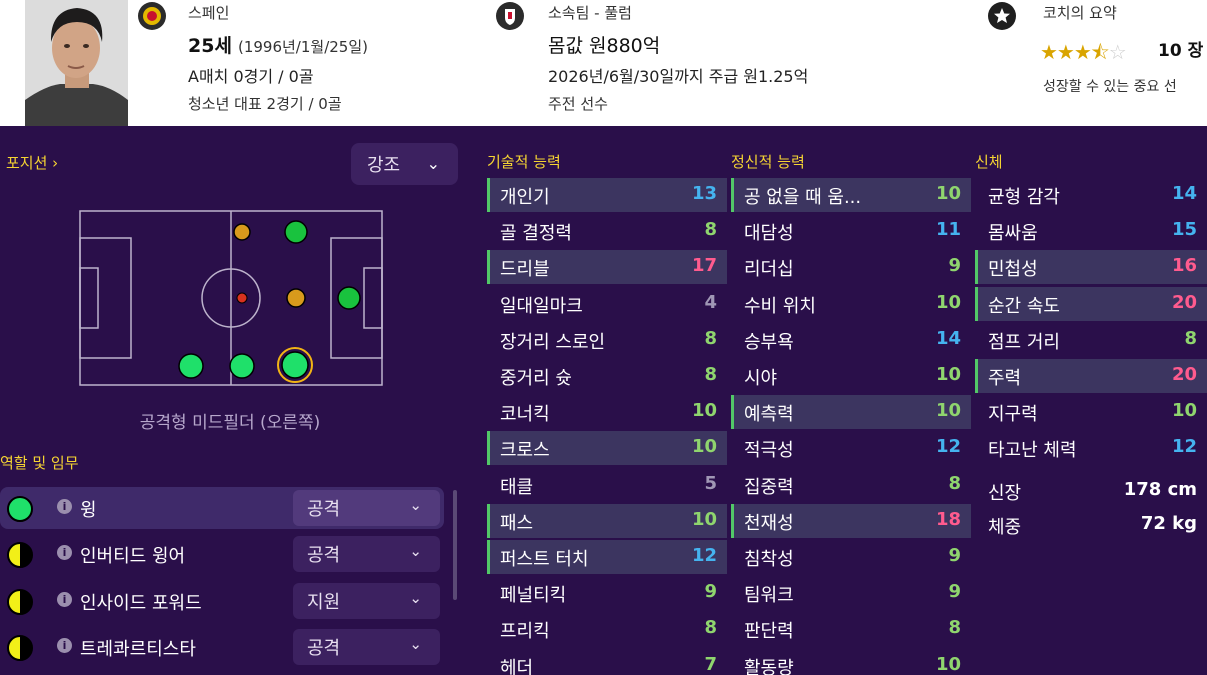 The image size is (1207, 675). Describe the element at coordinates (1091, 448) in the screenshot. I see `attribute-row: 타고난 체력 12` at that location.